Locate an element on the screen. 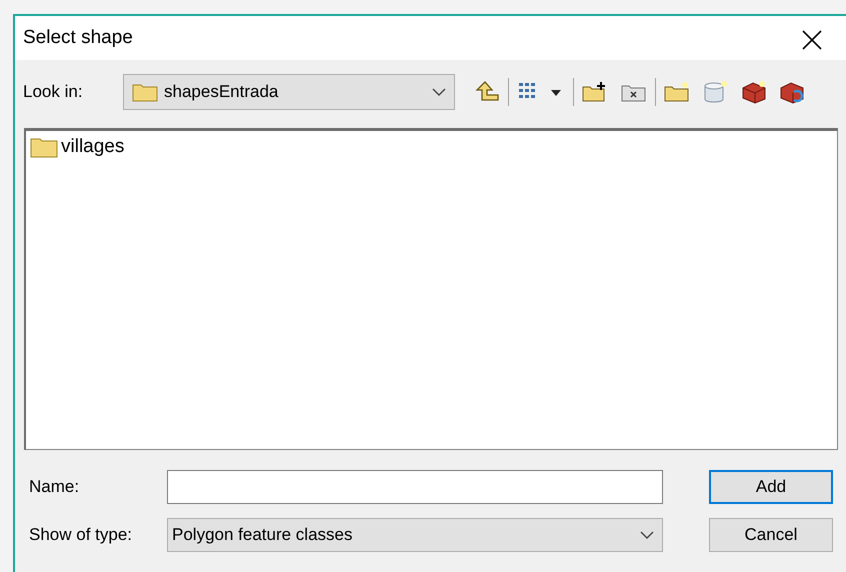  cancel-button: Cancel is located at coordinates (771, 535).